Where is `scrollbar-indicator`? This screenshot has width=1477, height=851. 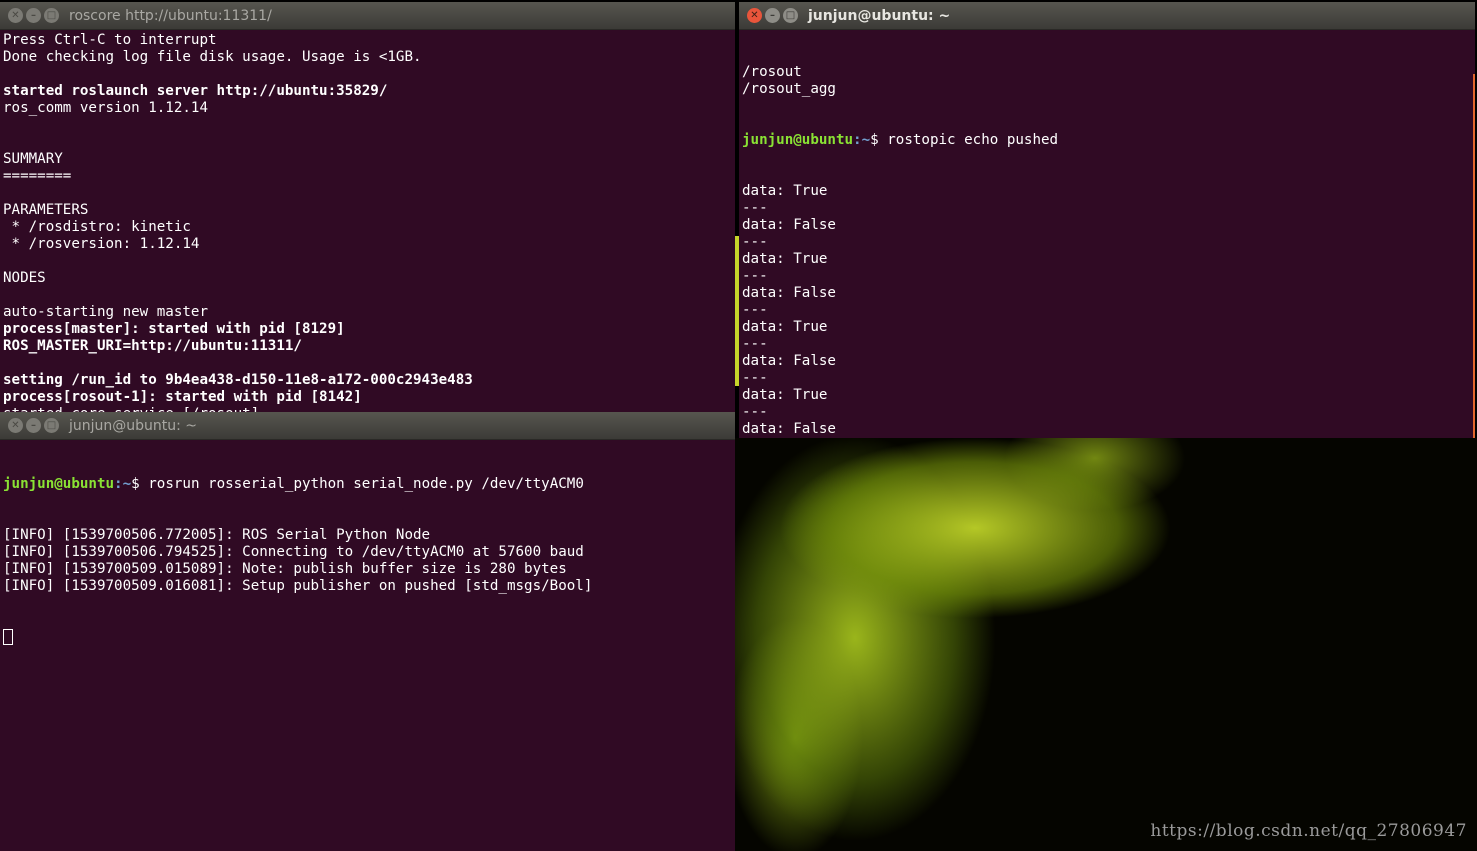
scrollbar-indicator is located at coordinates (1474, 256).